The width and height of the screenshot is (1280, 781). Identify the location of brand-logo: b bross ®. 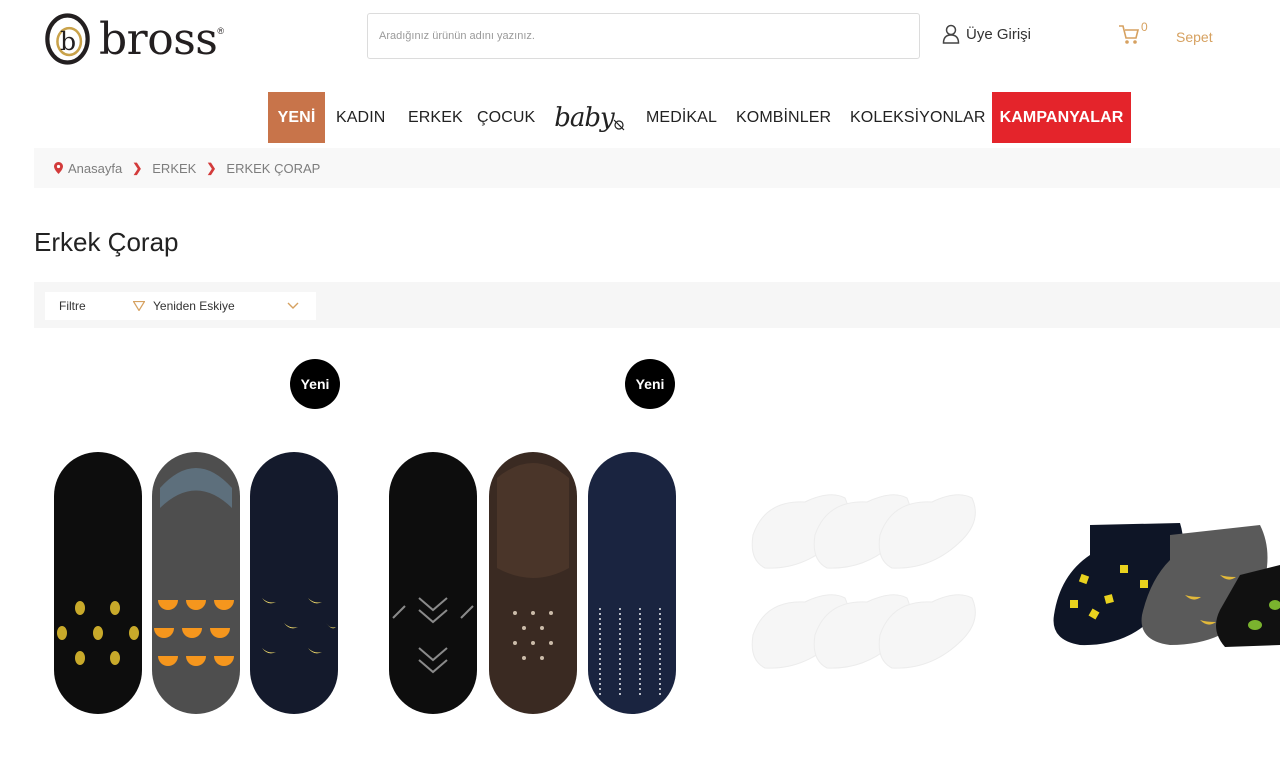
(134, 39).